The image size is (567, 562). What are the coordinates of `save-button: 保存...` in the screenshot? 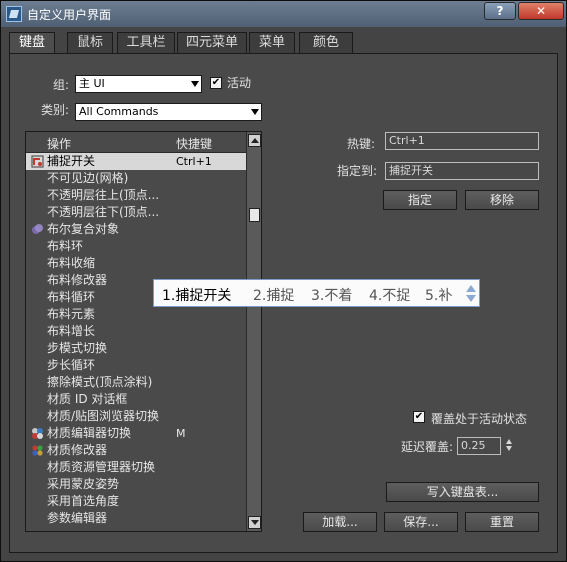 It's located at (421, 522).